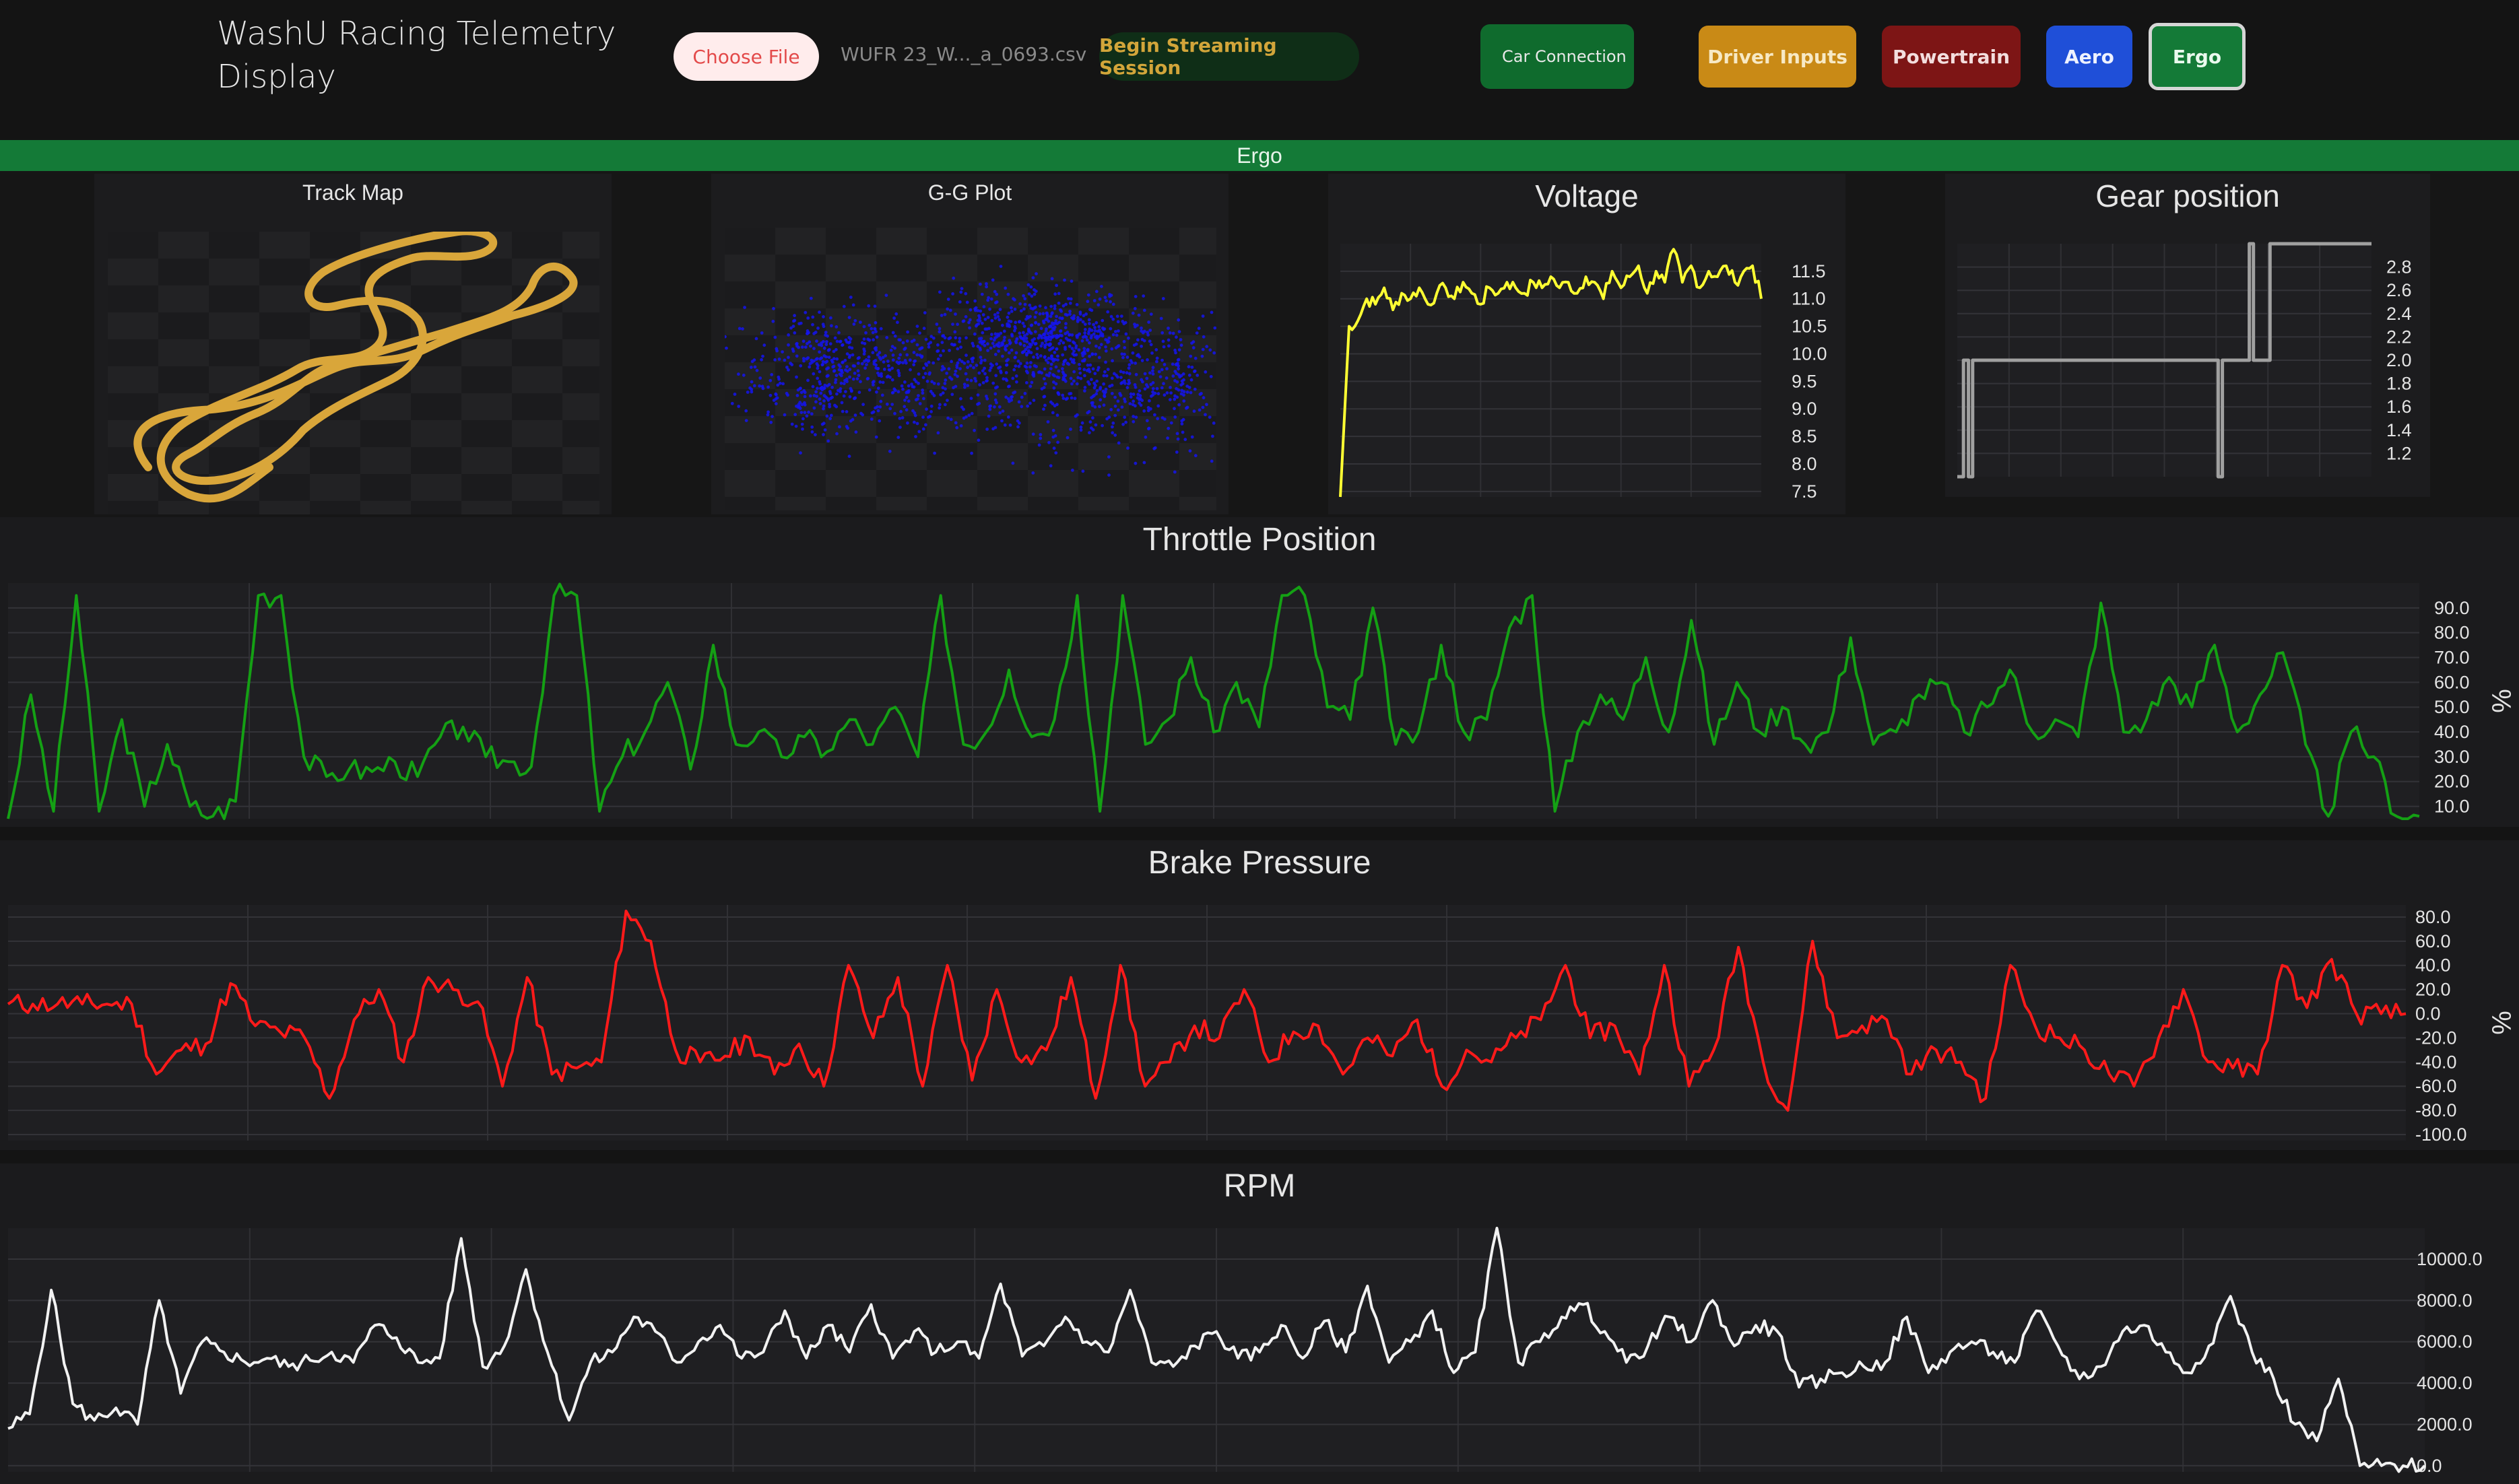 The image size is (2519, 1484). I want to click on voltage-y-ticks: 11.5 11.0 10.5 10.0 9.5 9.0 8.5 8.0 7.5, so click(1809, 381).